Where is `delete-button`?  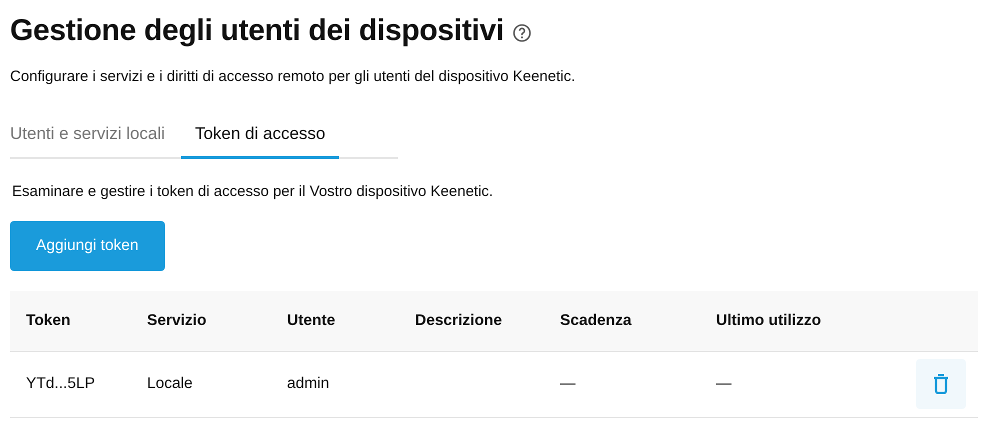 delete-button is located at coordinates (941, 384).